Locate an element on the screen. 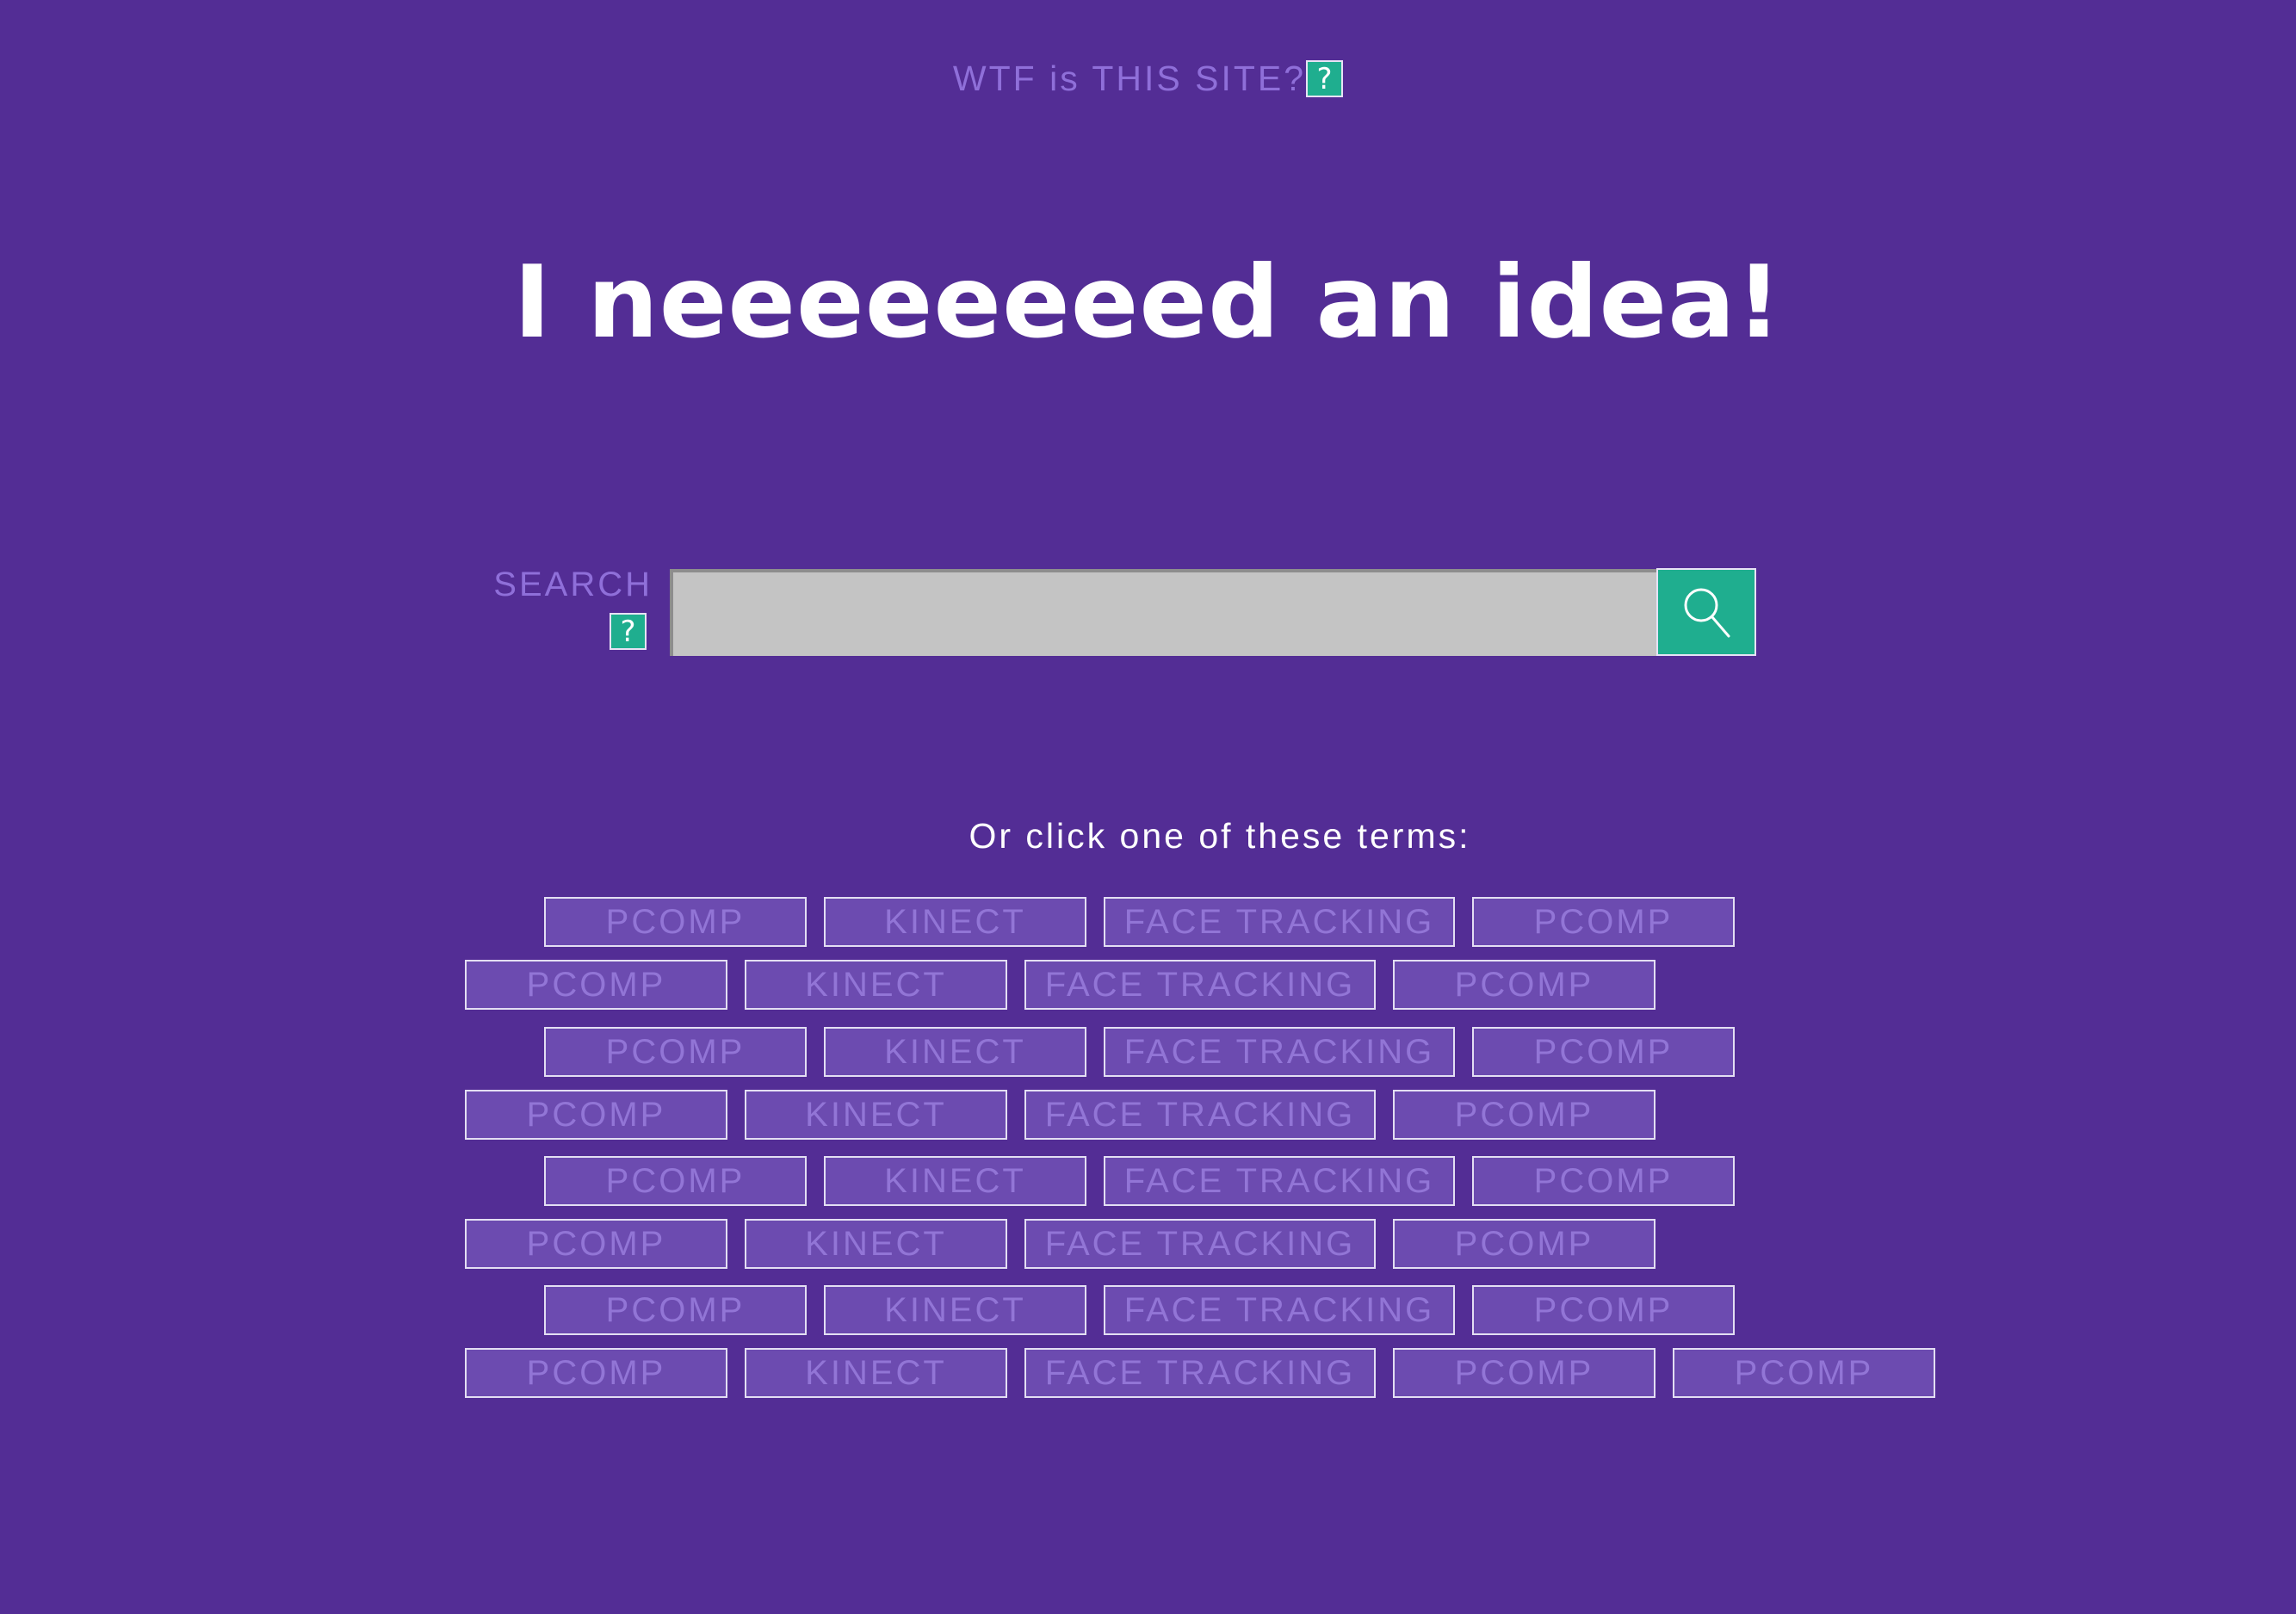 This screenshot has width=2296, height=1614. search-help-icon: ? is located at coordinates (628, 631).